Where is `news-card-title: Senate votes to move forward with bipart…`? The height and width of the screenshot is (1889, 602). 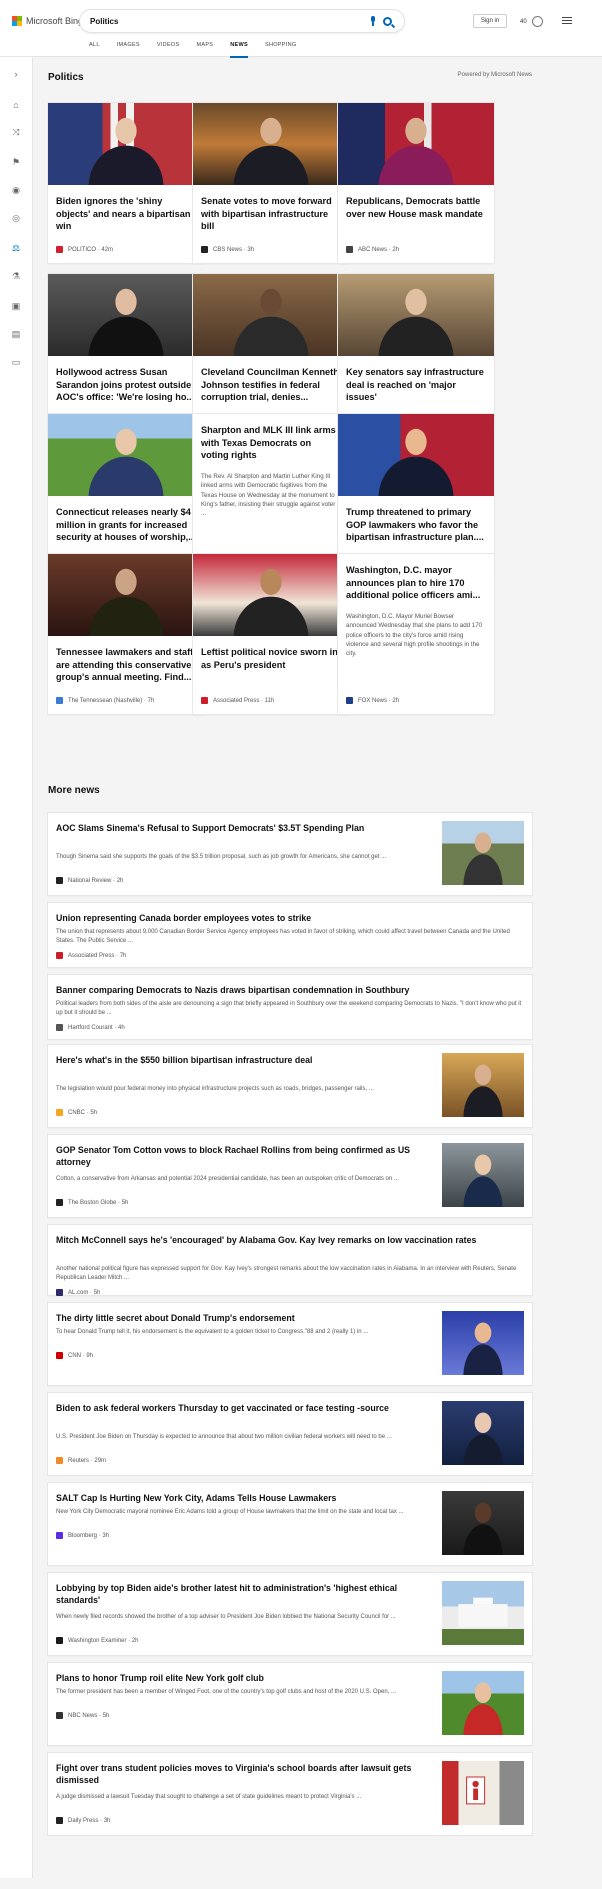 news-card-title: Senate votes to move forward with bipart… is located at coordinates (271, 215).